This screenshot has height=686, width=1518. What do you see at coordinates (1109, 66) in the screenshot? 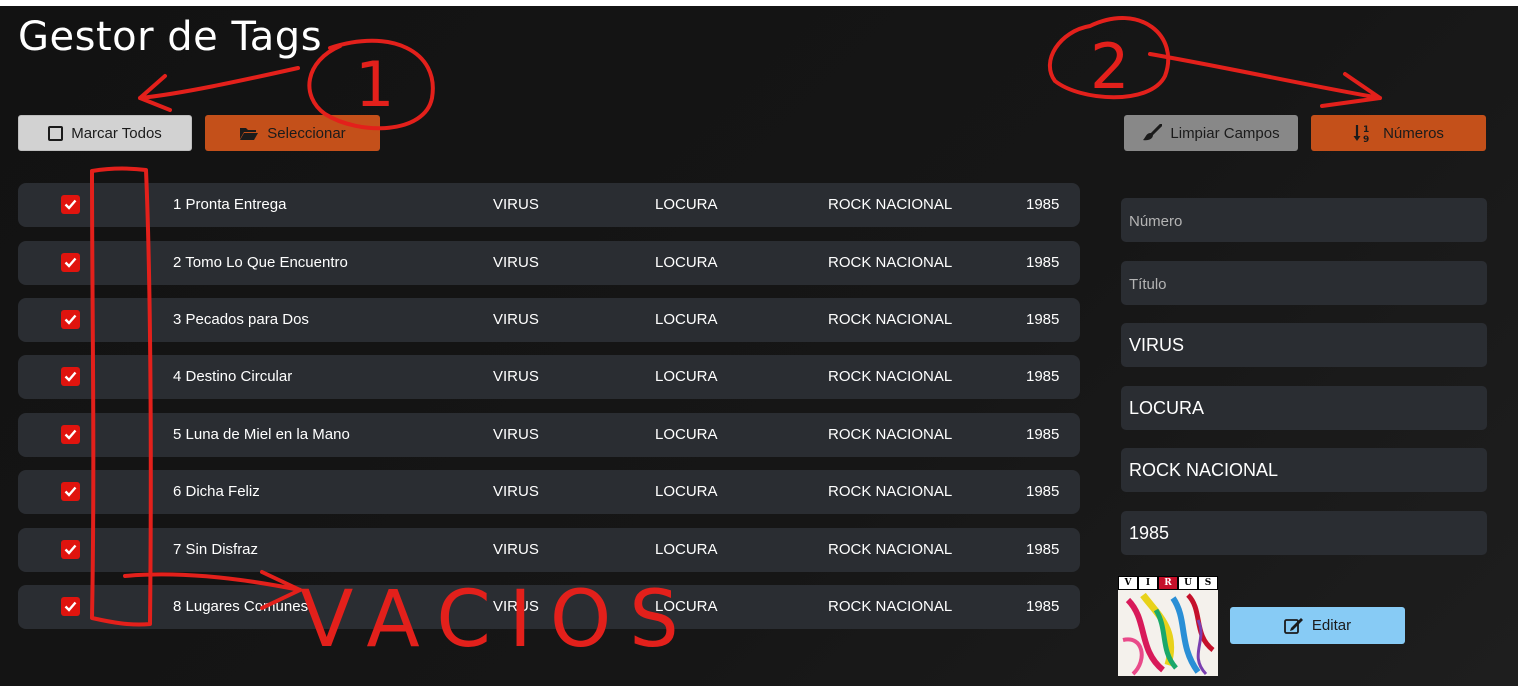
I see `annotation-number-two: 2` at bounding box center [1109, 66].